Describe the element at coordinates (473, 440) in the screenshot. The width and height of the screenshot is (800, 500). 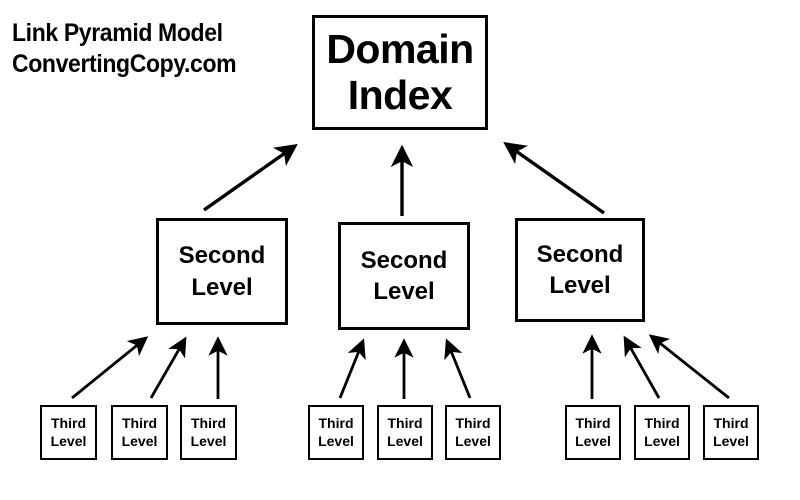
I see `node-third-level-6-line-2: Level` at that location.